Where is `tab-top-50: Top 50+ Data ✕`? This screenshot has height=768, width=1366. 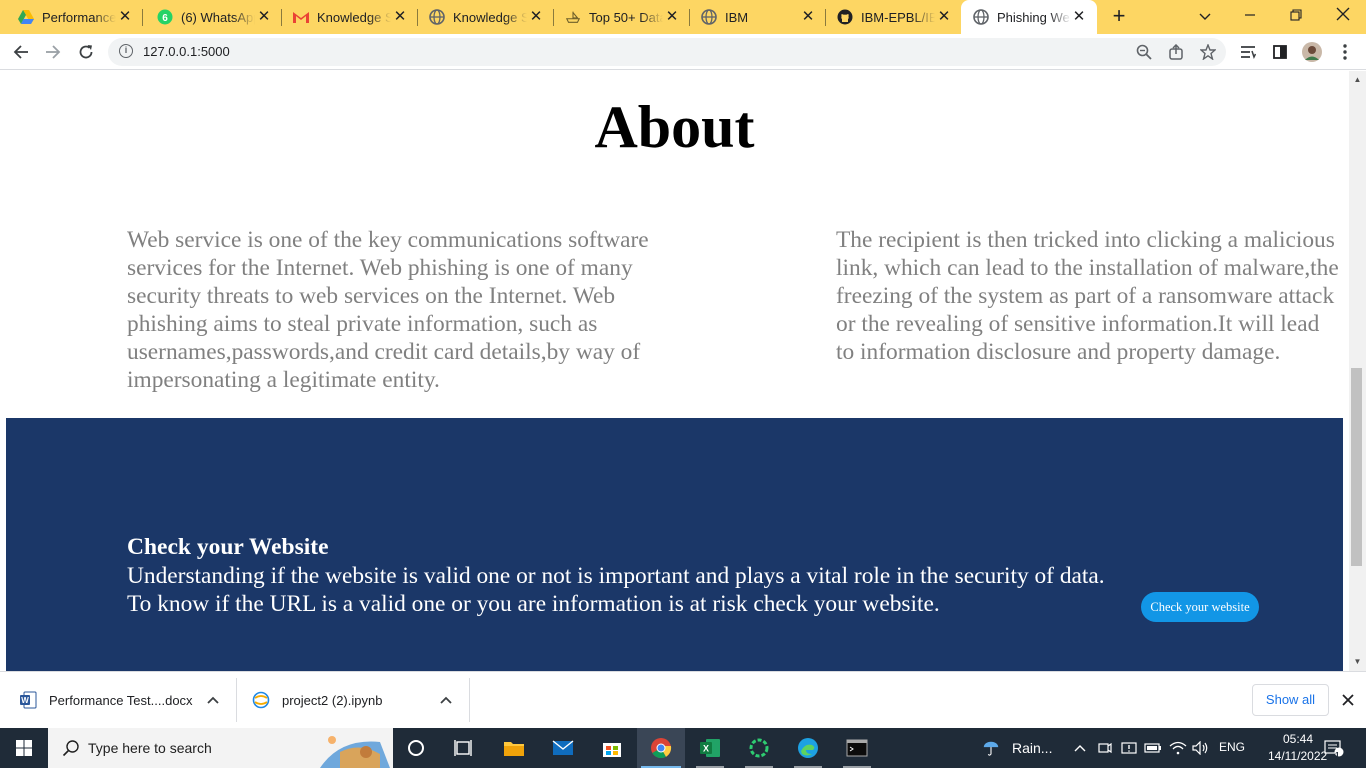 tab-top-50: Top 50+ Data ✕ is located at coordinates (618, 17).